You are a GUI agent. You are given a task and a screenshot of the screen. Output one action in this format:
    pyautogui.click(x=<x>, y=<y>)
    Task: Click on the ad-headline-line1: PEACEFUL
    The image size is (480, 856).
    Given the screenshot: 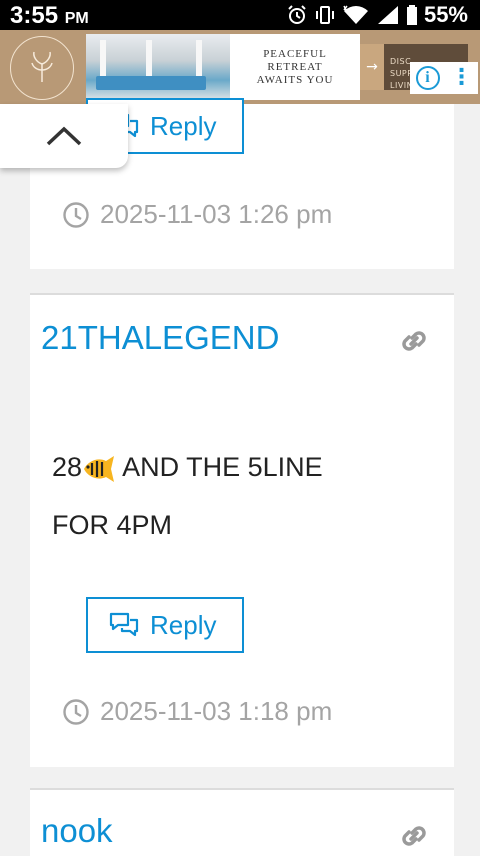 What is the action you would take?
    pyautogui.click(x=295, y=53)
    